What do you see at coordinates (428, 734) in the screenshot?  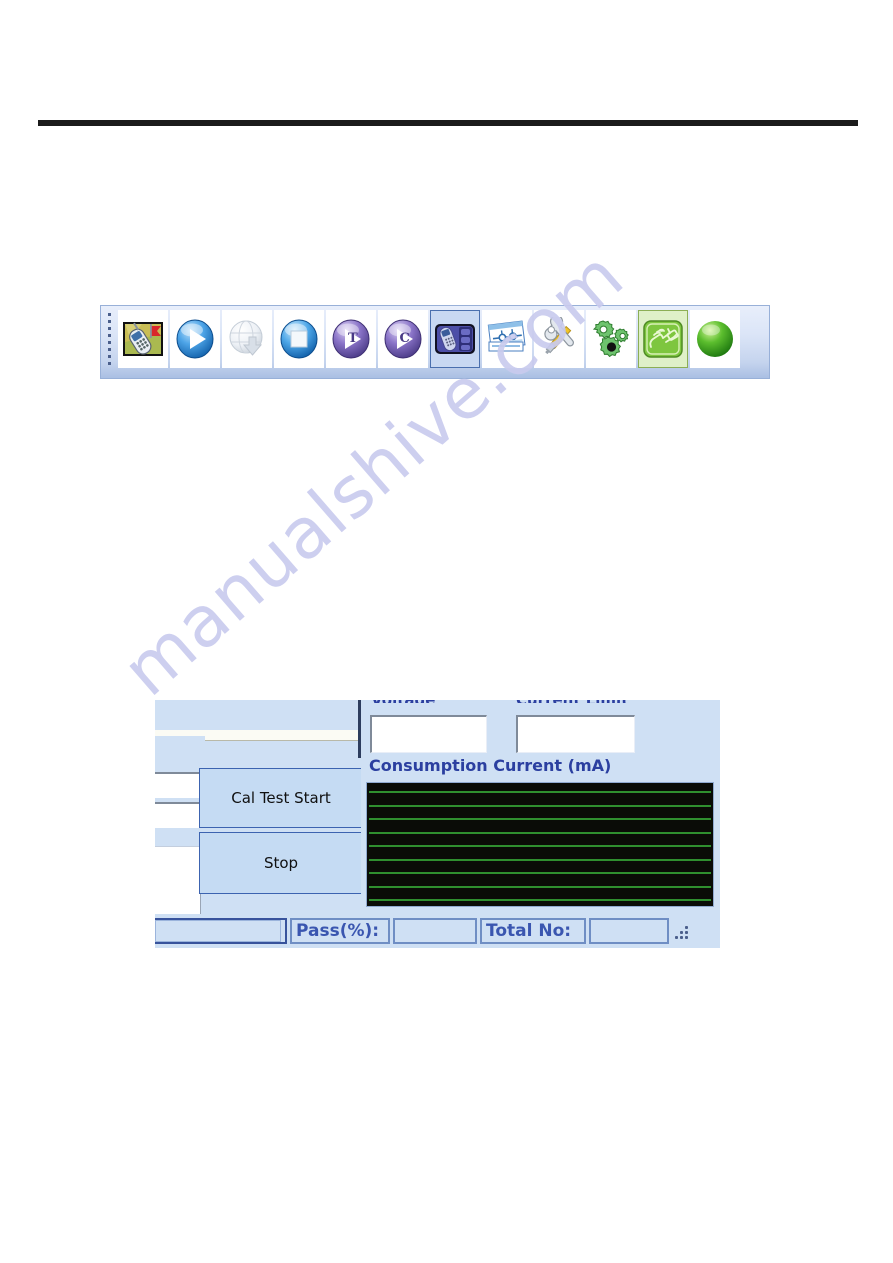 I see `voltage-input` at bounding box center [428, 734].